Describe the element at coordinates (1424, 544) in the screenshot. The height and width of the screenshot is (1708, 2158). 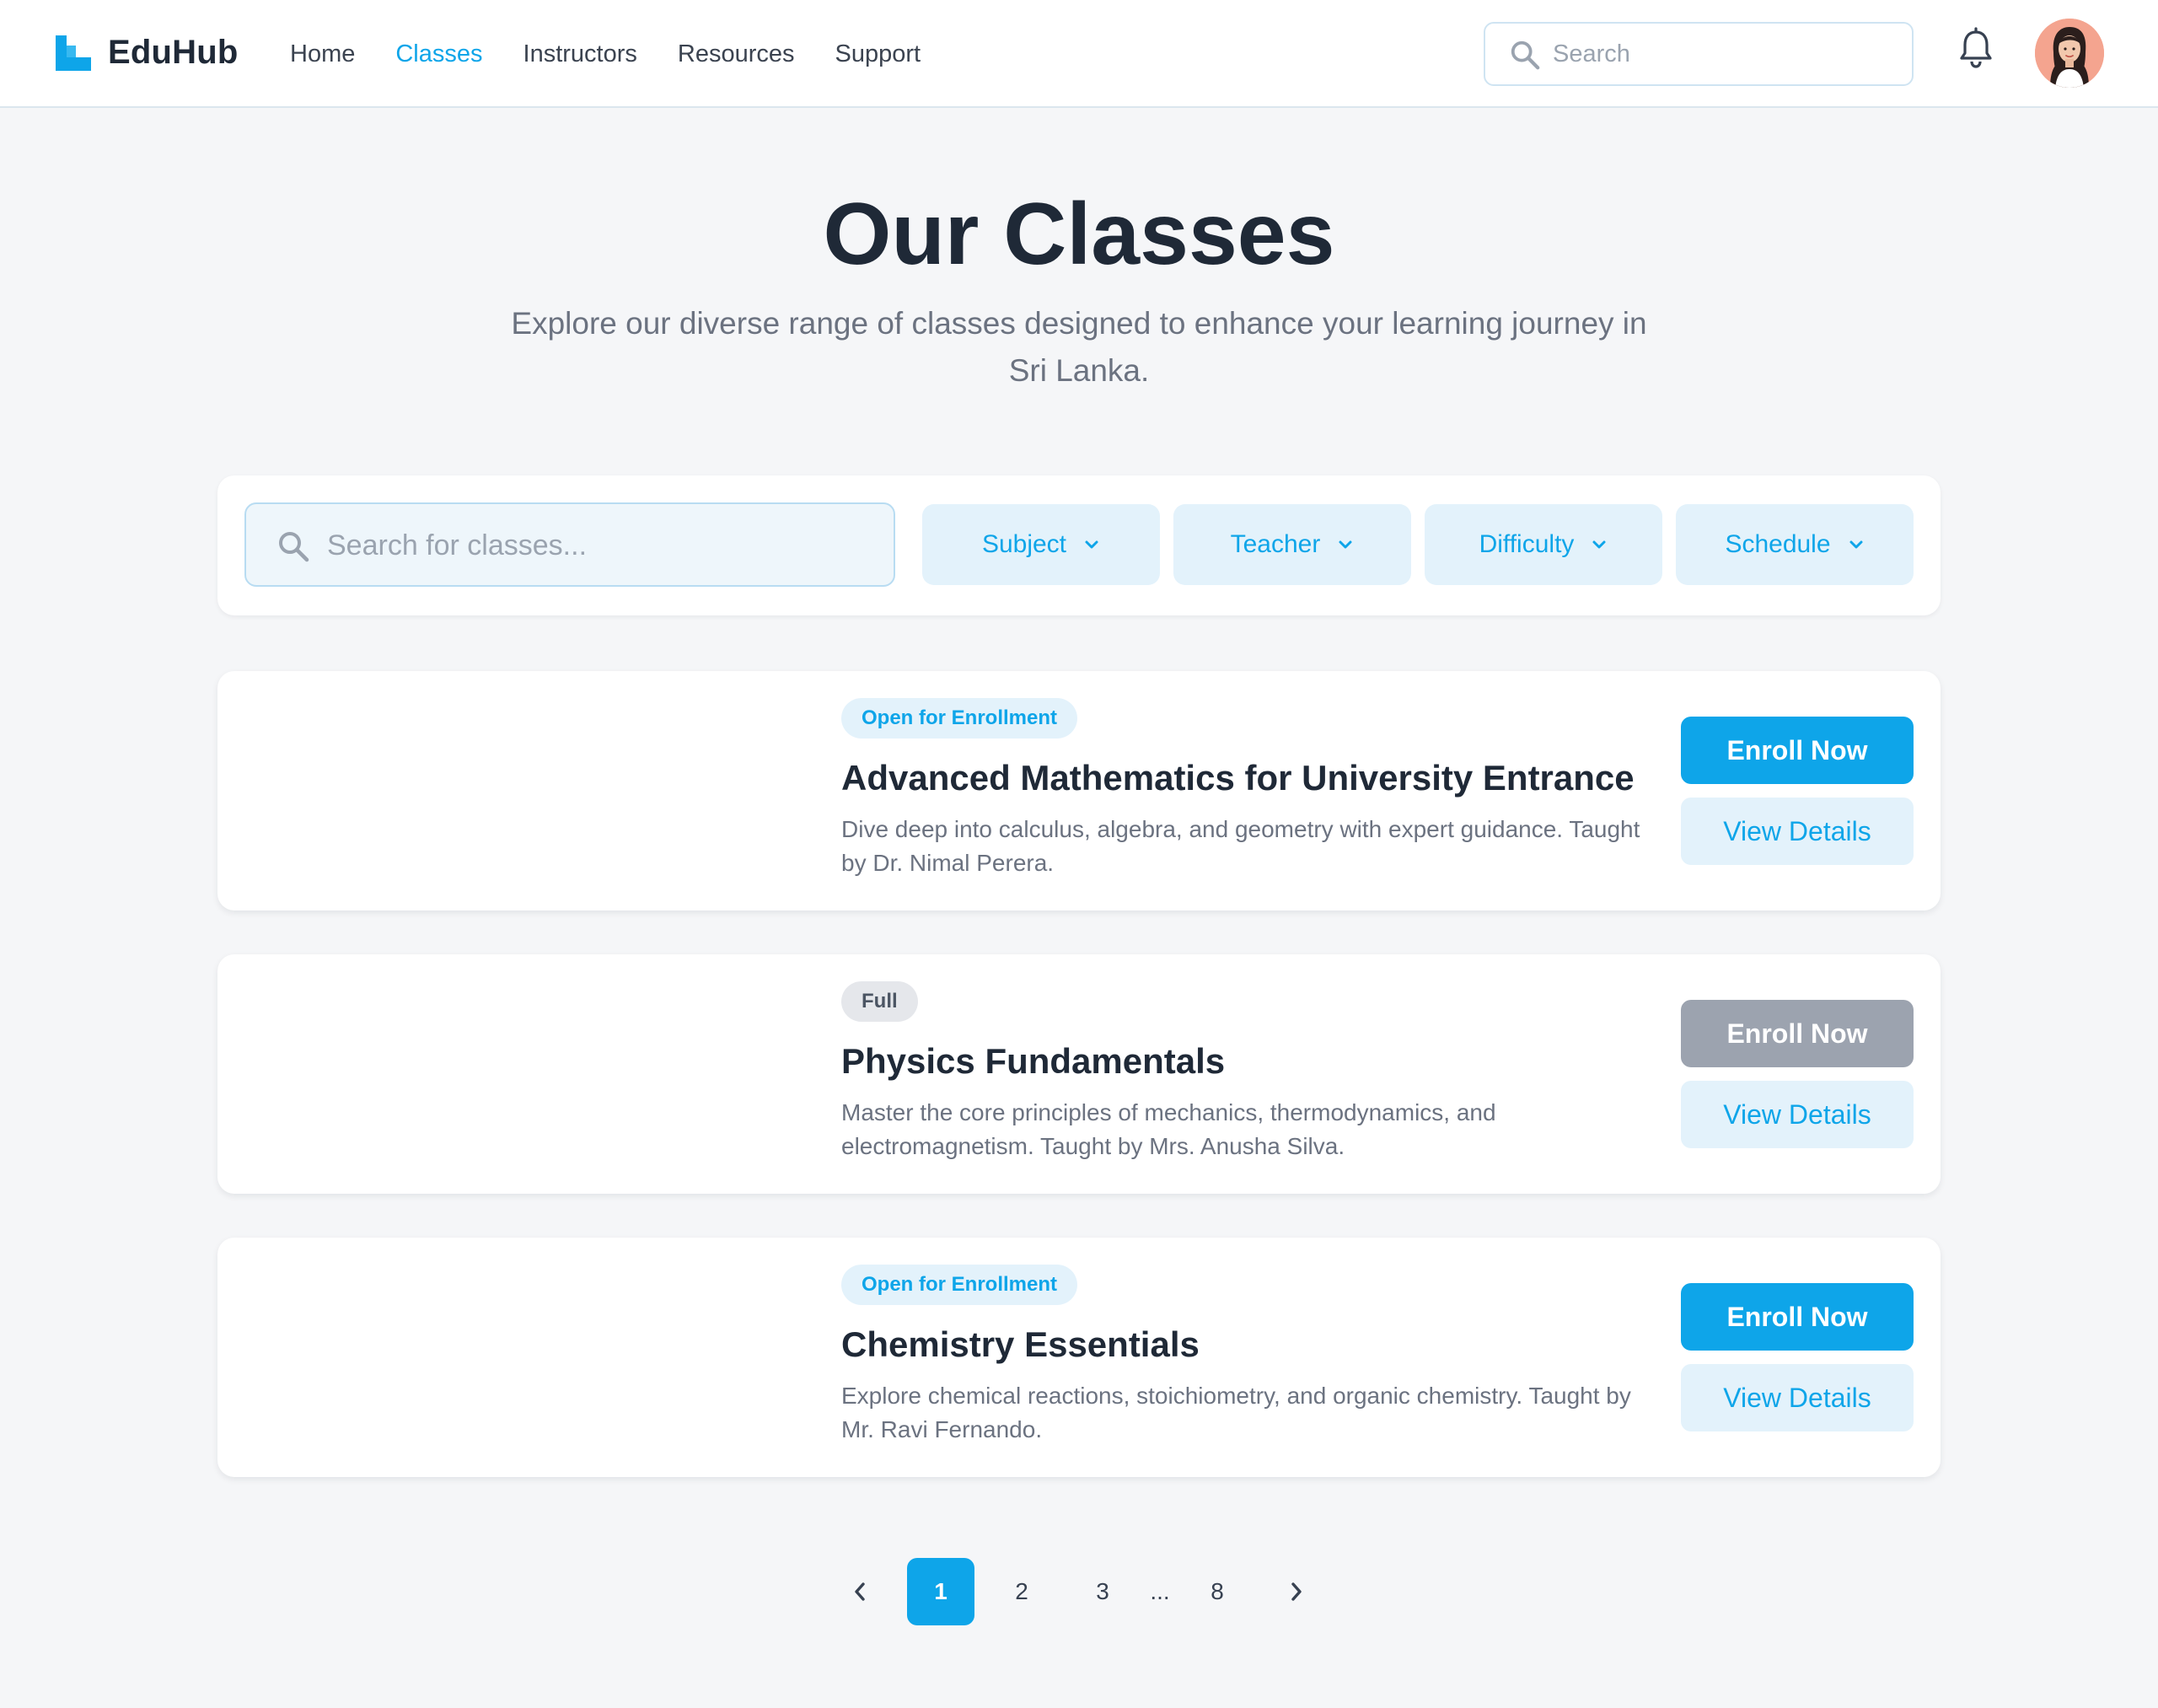
I see `filter-dropdowns: Subject Teacher Difficulty Schedule` at that location.